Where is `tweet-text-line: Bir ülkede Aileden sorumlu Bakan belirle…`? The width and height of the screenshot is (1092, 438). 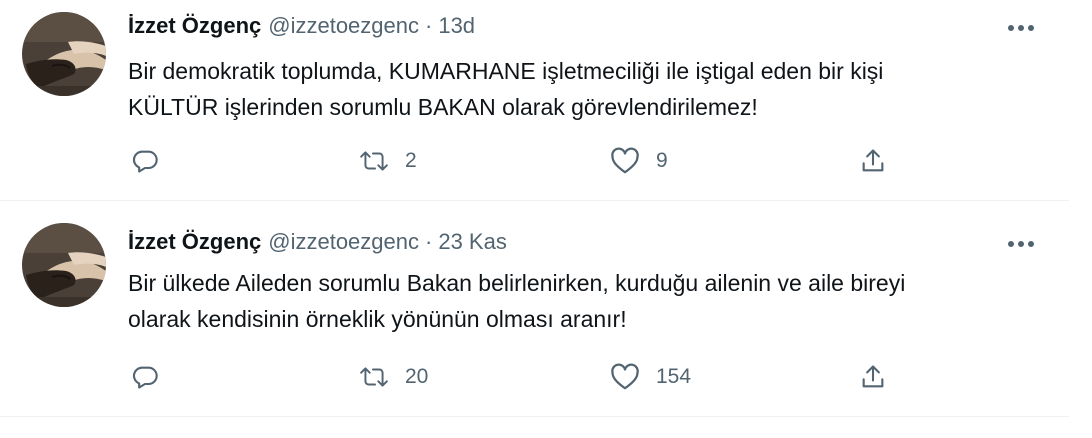 tweet-text-line: Bir ülkede Aileden sorumlu Bakan belirle… is located at coordinates (517, 283).